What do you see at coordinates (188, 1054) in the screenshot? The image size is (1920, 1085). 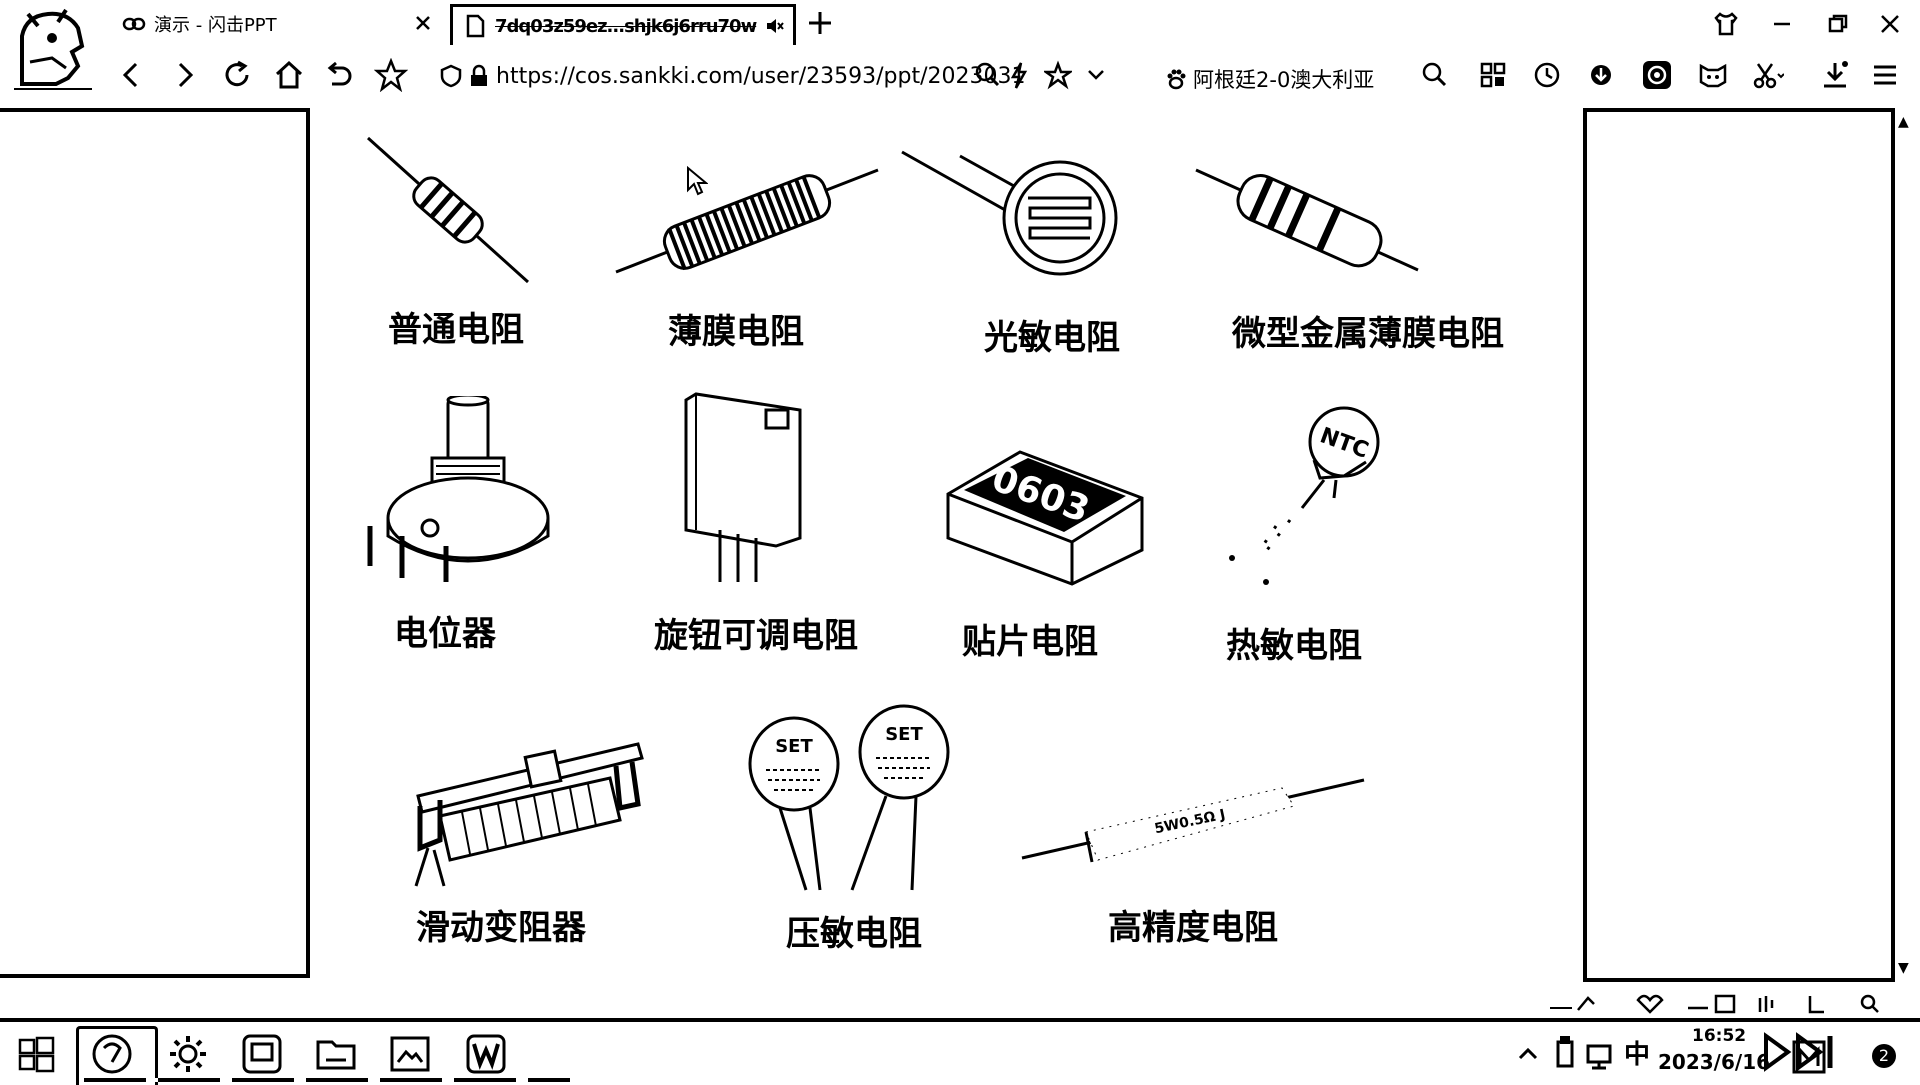 I see `settings-gear-icon` at bounding box center [188, 1054].